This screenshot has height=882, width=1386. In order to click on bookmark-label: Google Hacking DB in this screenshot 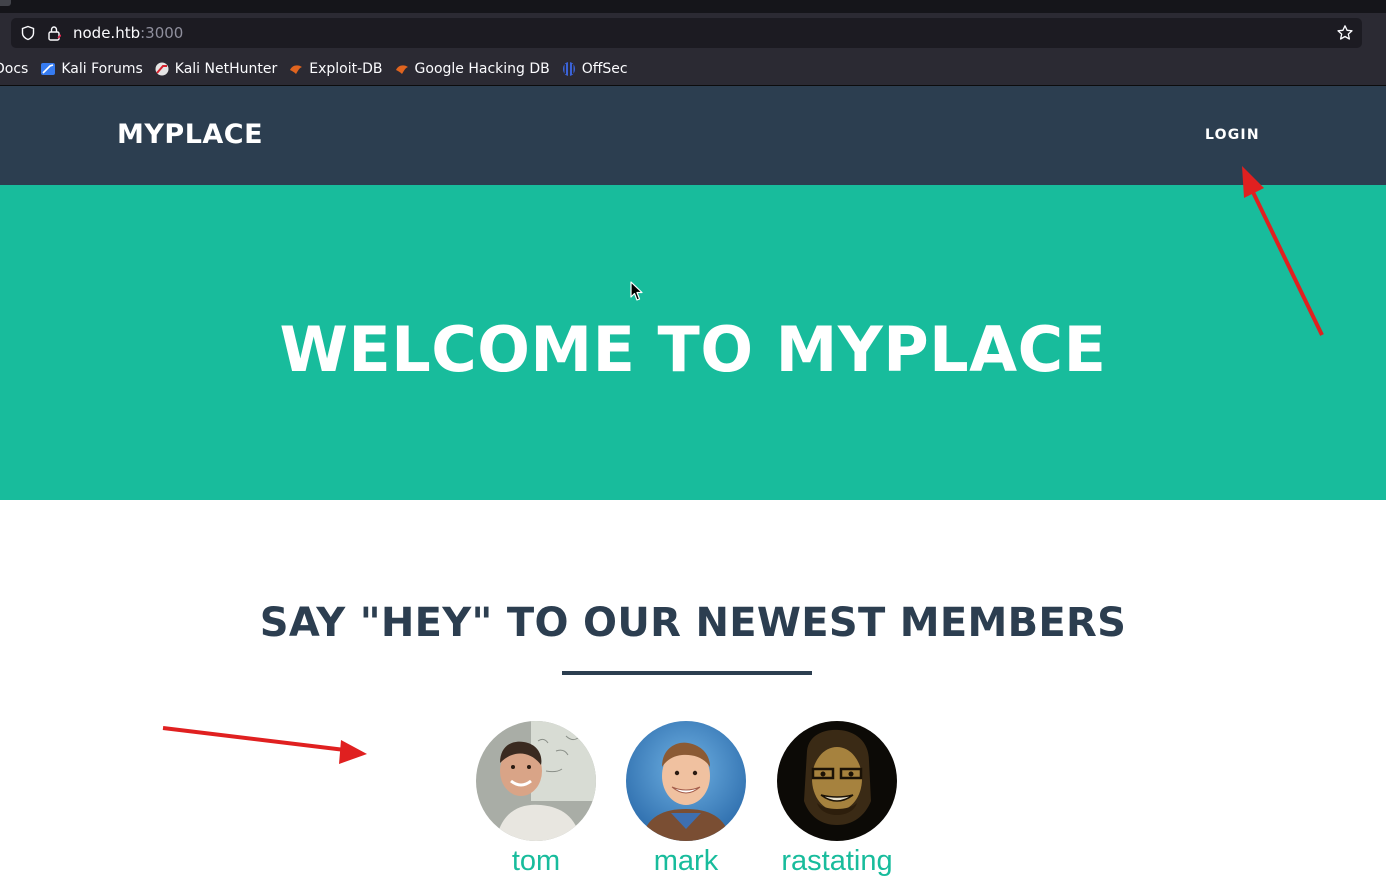, I will do `click(482, 69)`.